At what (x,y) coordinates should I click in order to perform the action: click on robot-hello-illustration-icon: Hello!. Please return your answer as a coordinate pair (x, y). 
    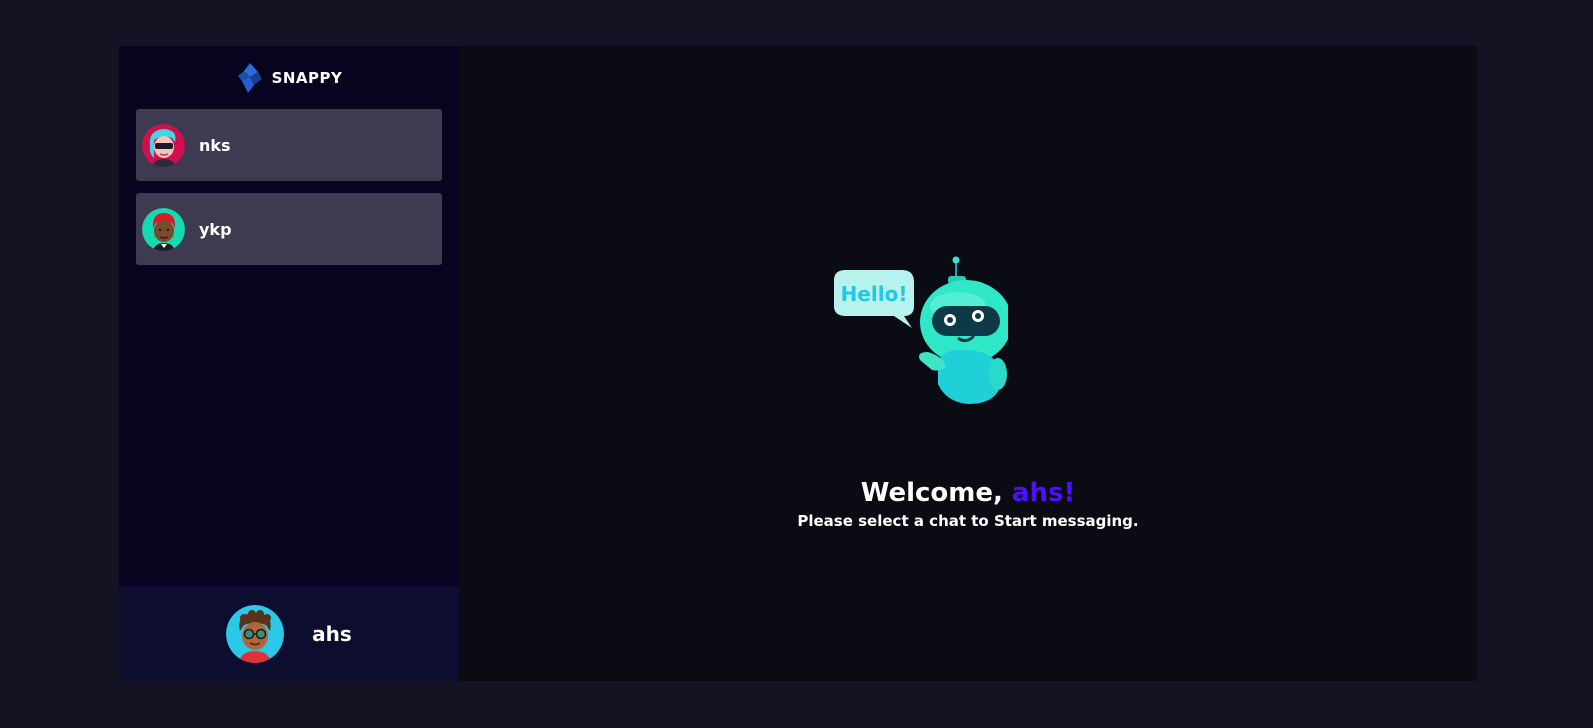
    Looking at the image, I should click on (921, 330).